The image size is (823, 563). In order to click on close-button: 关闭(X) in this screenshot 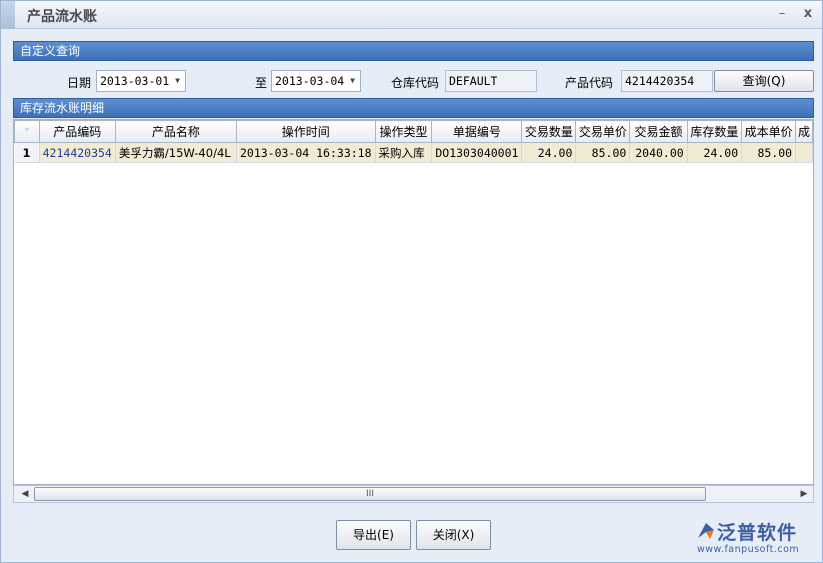, I will do `click(453, 535)`.